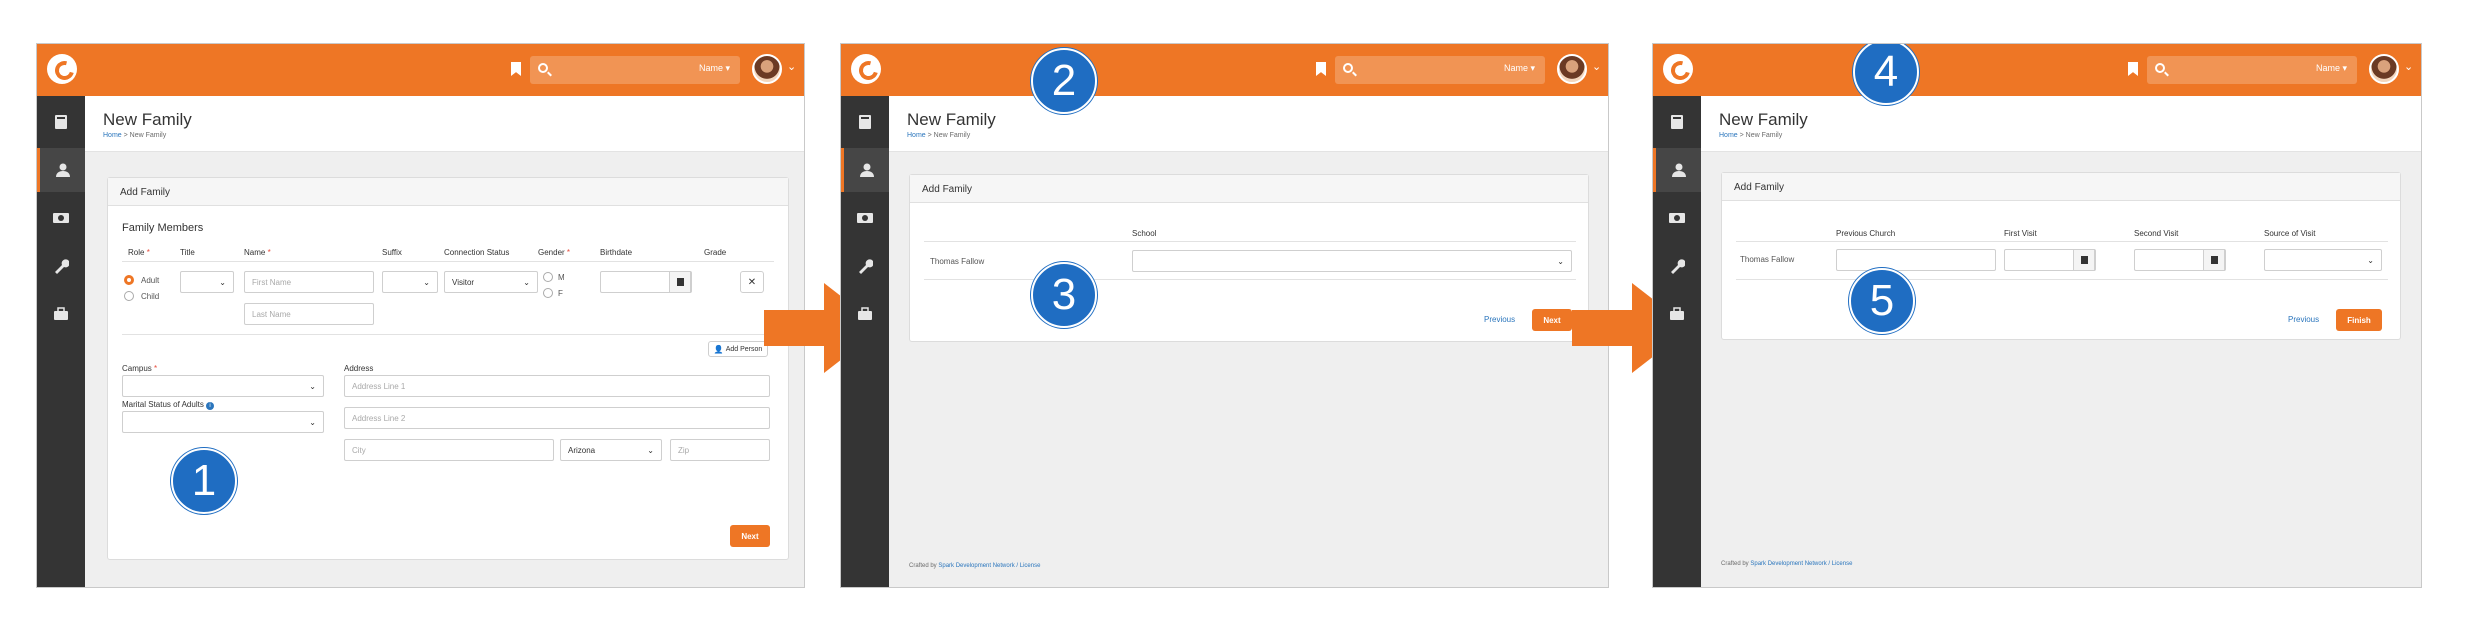 The height and width of the screenshot is (635, 2466). Describe the element at coordinates (129, 296) in the screenshot. I see `role-child-radio` at that location.